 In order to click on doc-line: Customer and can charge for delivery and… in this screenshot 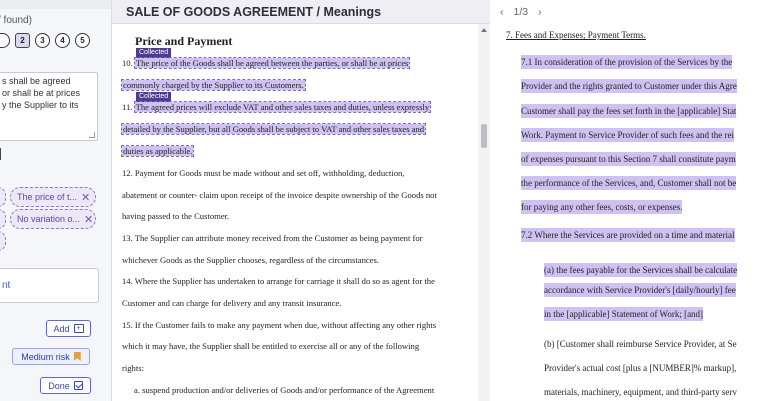, I will do `click(232, 303)`.